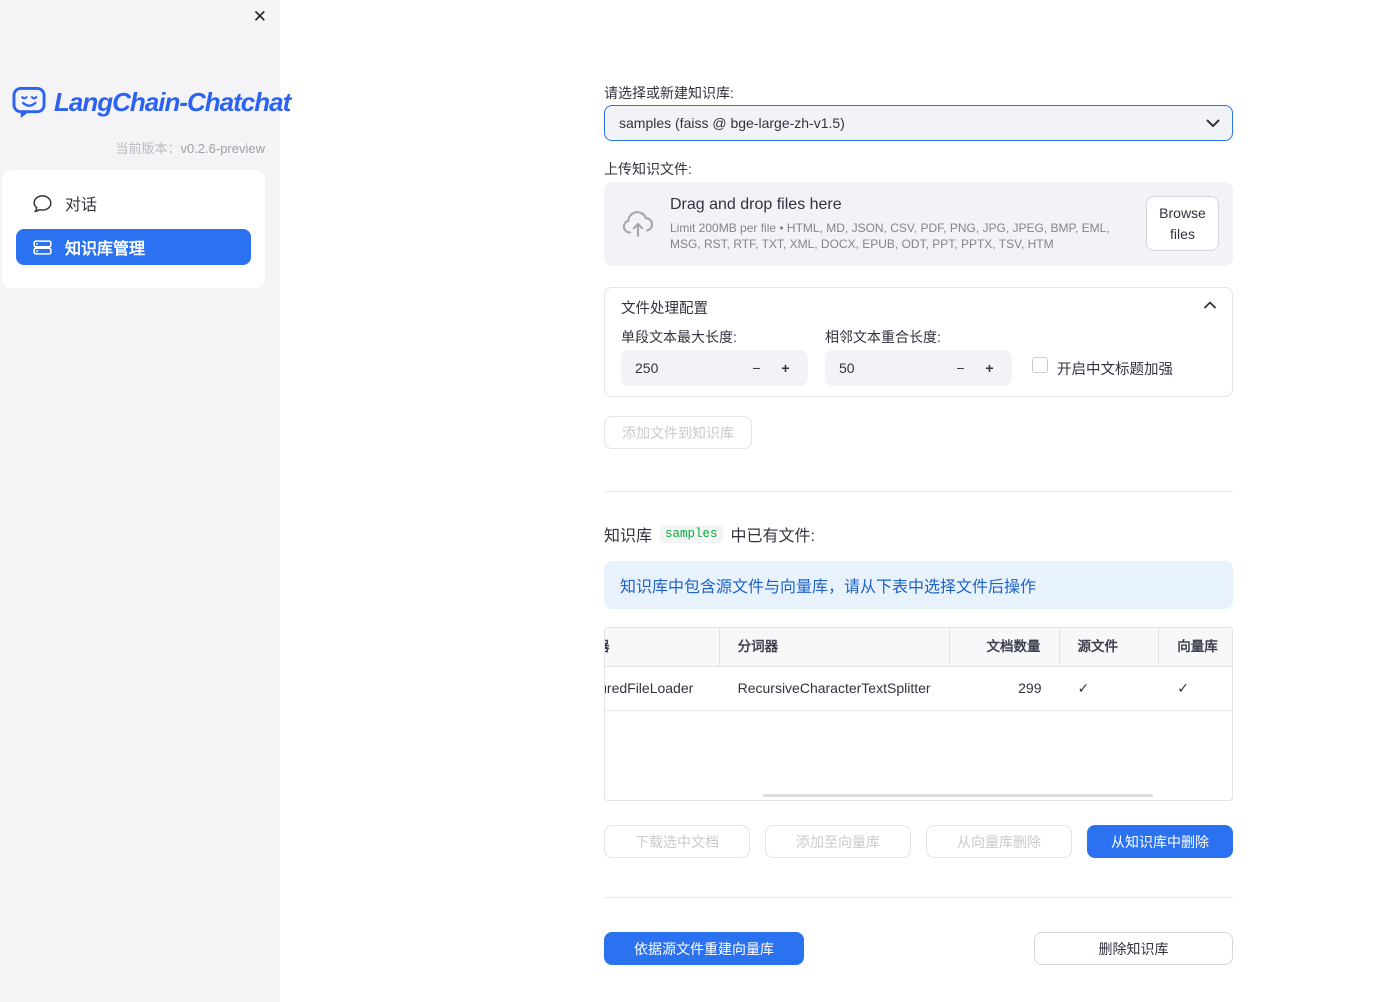 Image resolution: width=1380 pixels, height=1002 pixels. Describe the element at coordinates (172, 102) in the screenshot. I see `logo-text: LangChain-Chatchat` at that location.